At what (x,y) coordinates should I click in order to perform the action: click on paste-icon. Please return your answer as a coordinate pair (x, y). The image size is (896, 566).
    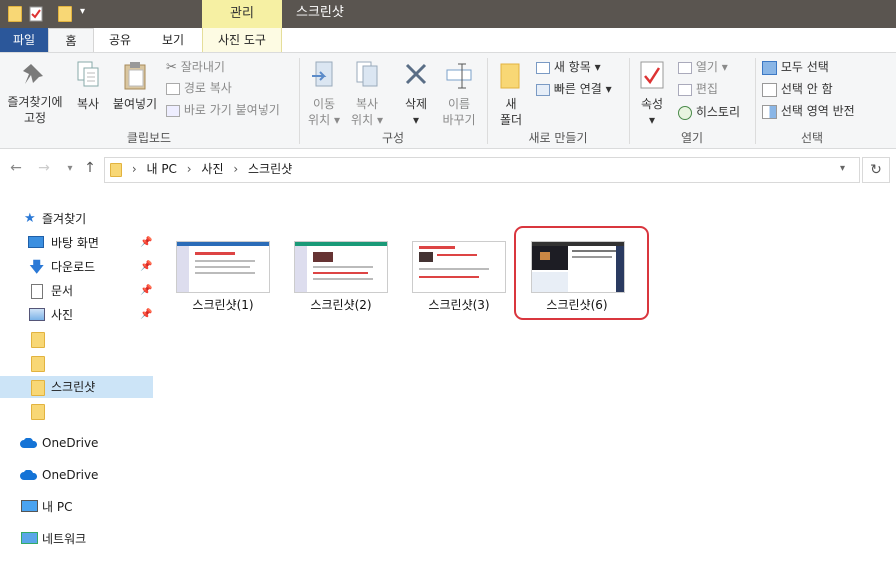
    Looking at the image, I should click on (135, 76).